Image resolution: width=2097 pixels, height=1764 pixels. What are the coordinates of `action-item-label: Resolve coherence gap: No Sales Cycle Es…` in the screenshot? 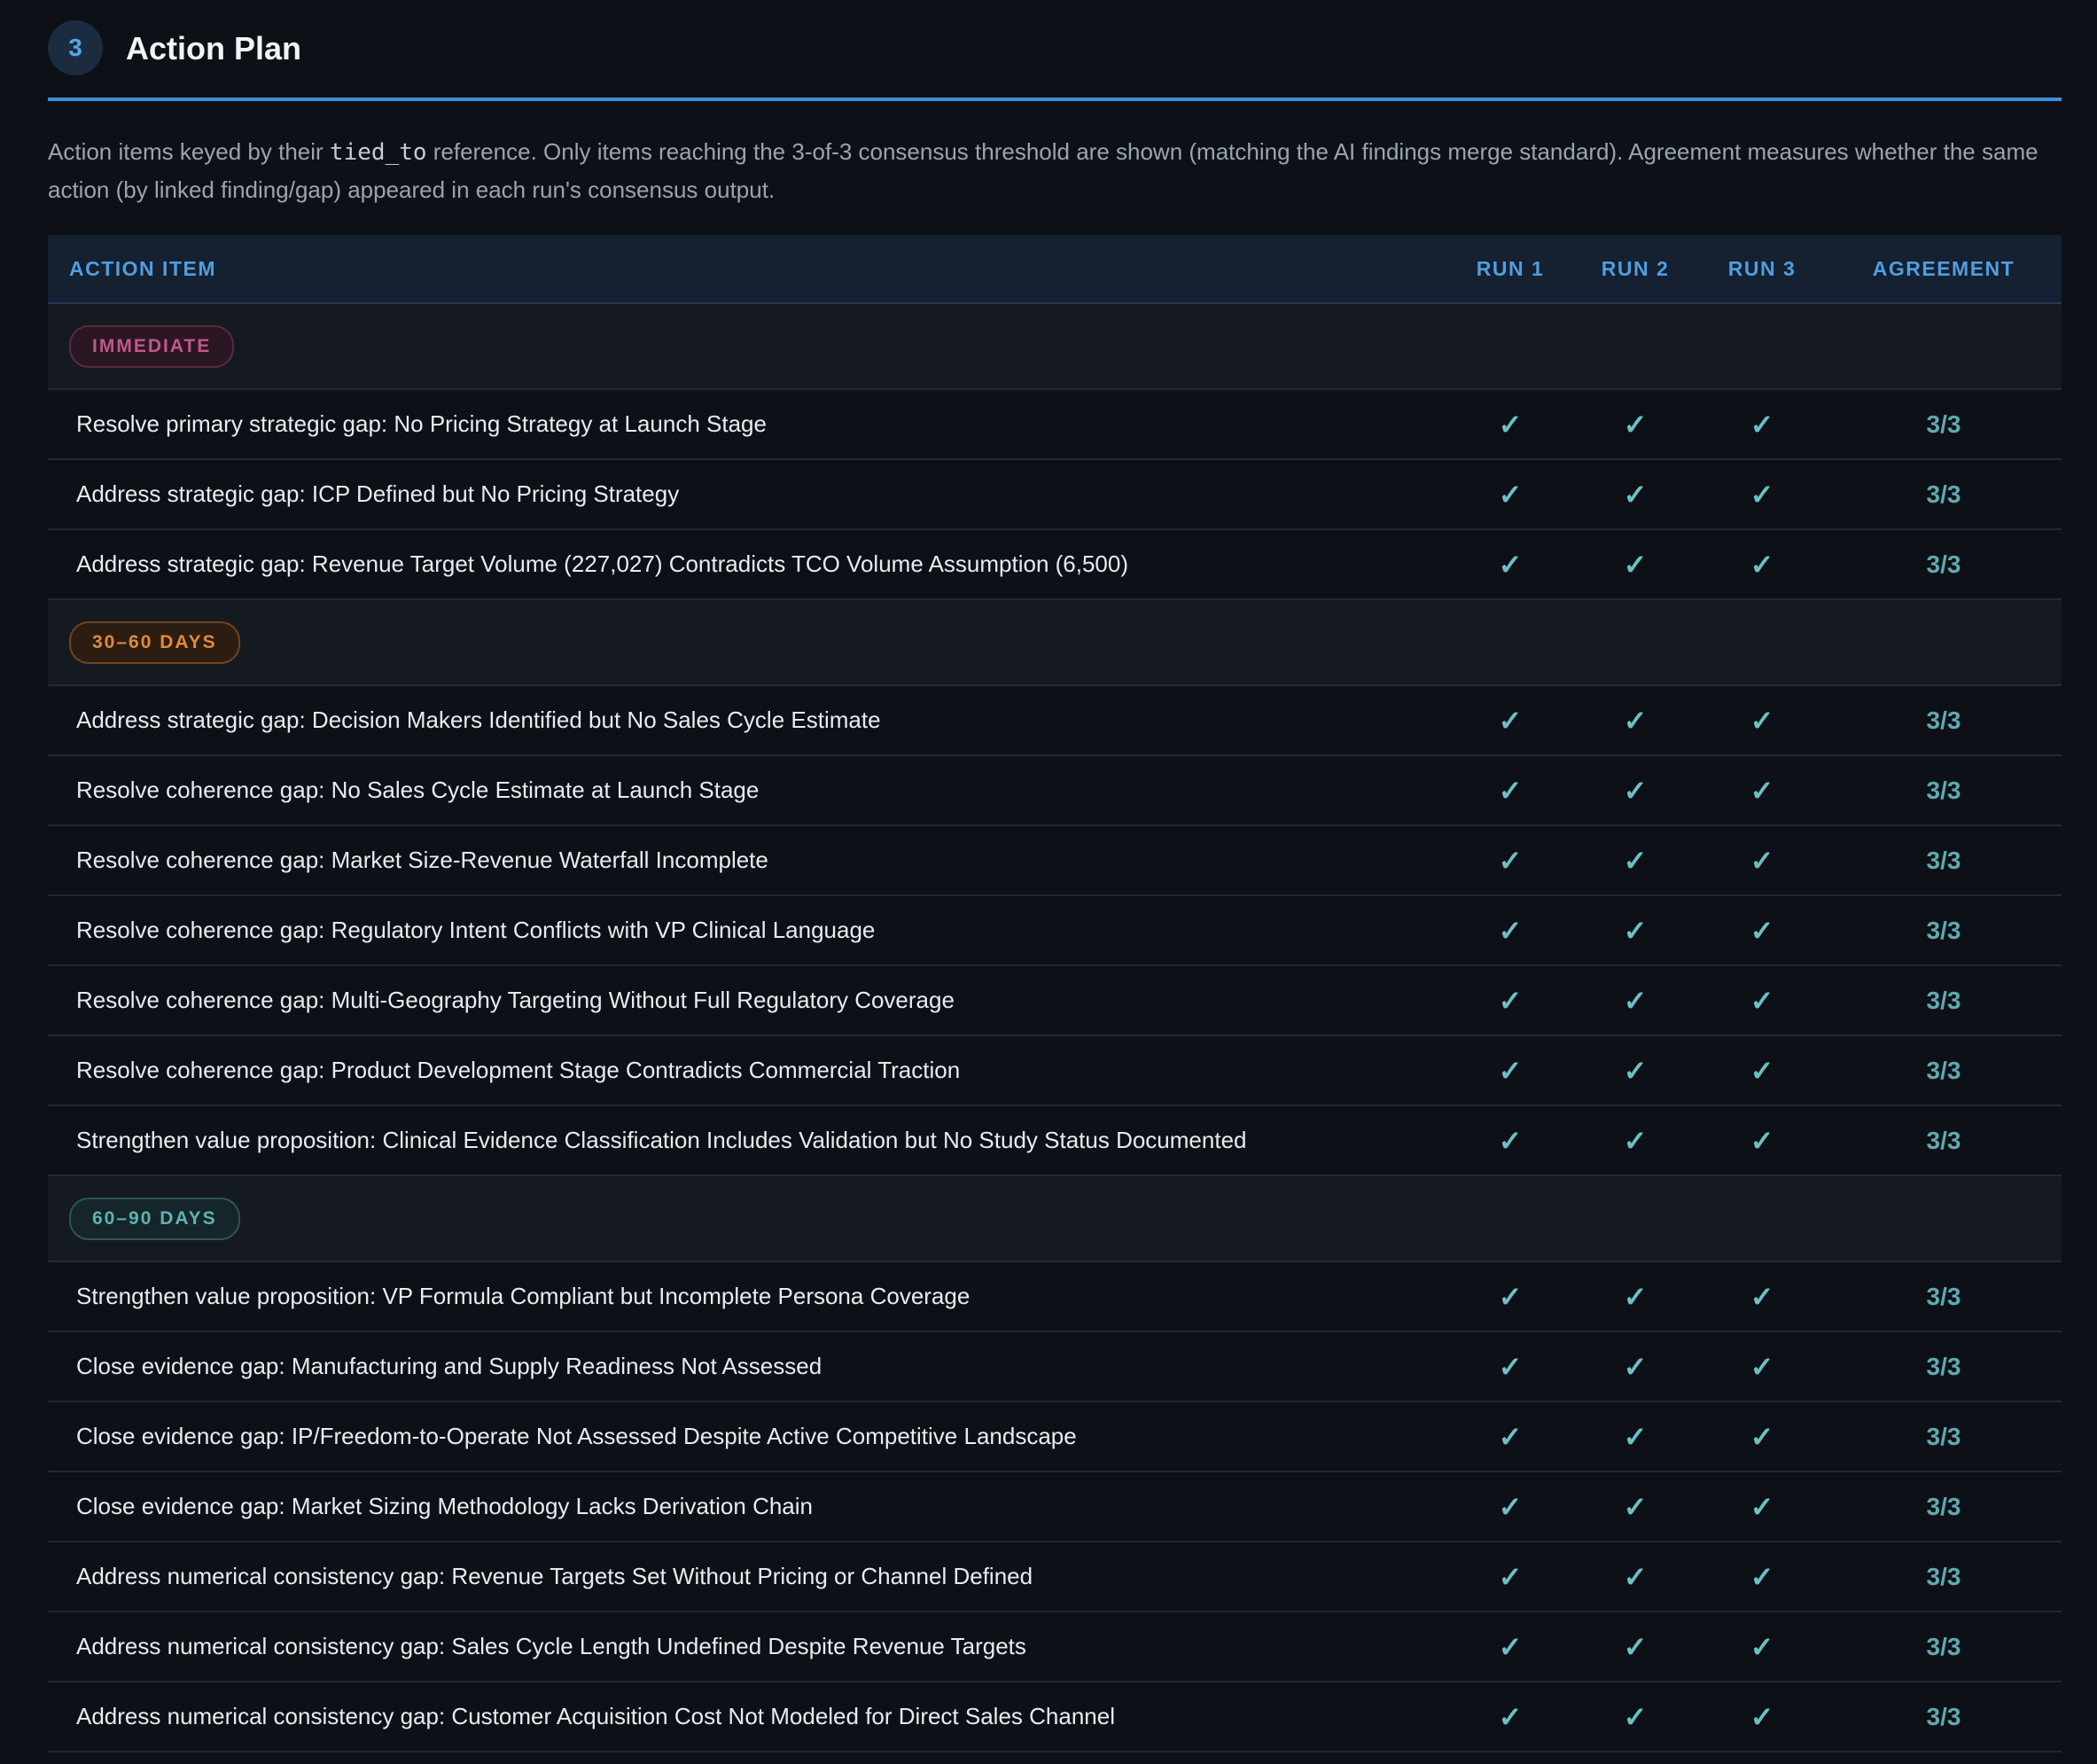 It's located at (748, 790).